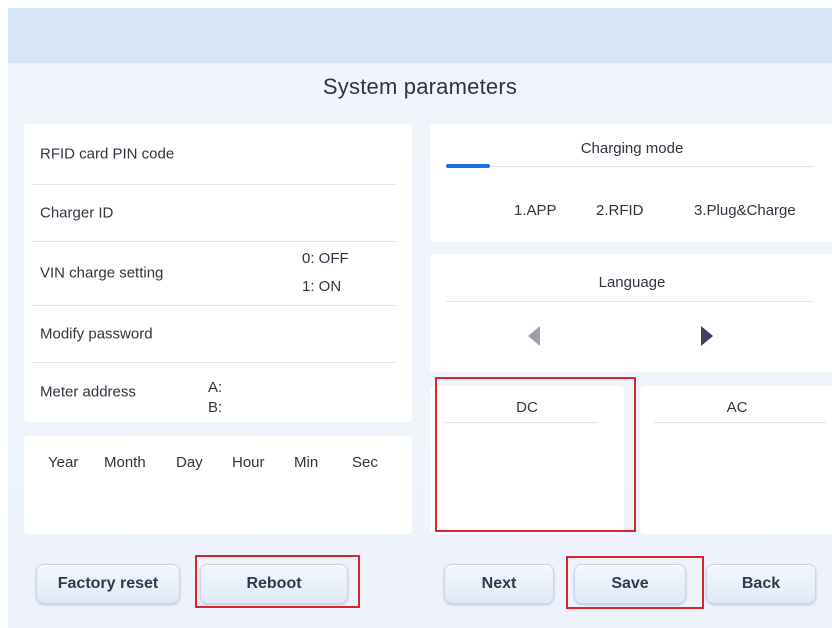 Image resolution: width=832 pixels, height=628 pixels. What do you see at coordinates (707, 336) in the screenshot?
I see `language-next-icon` at bounding box center [707, 336].